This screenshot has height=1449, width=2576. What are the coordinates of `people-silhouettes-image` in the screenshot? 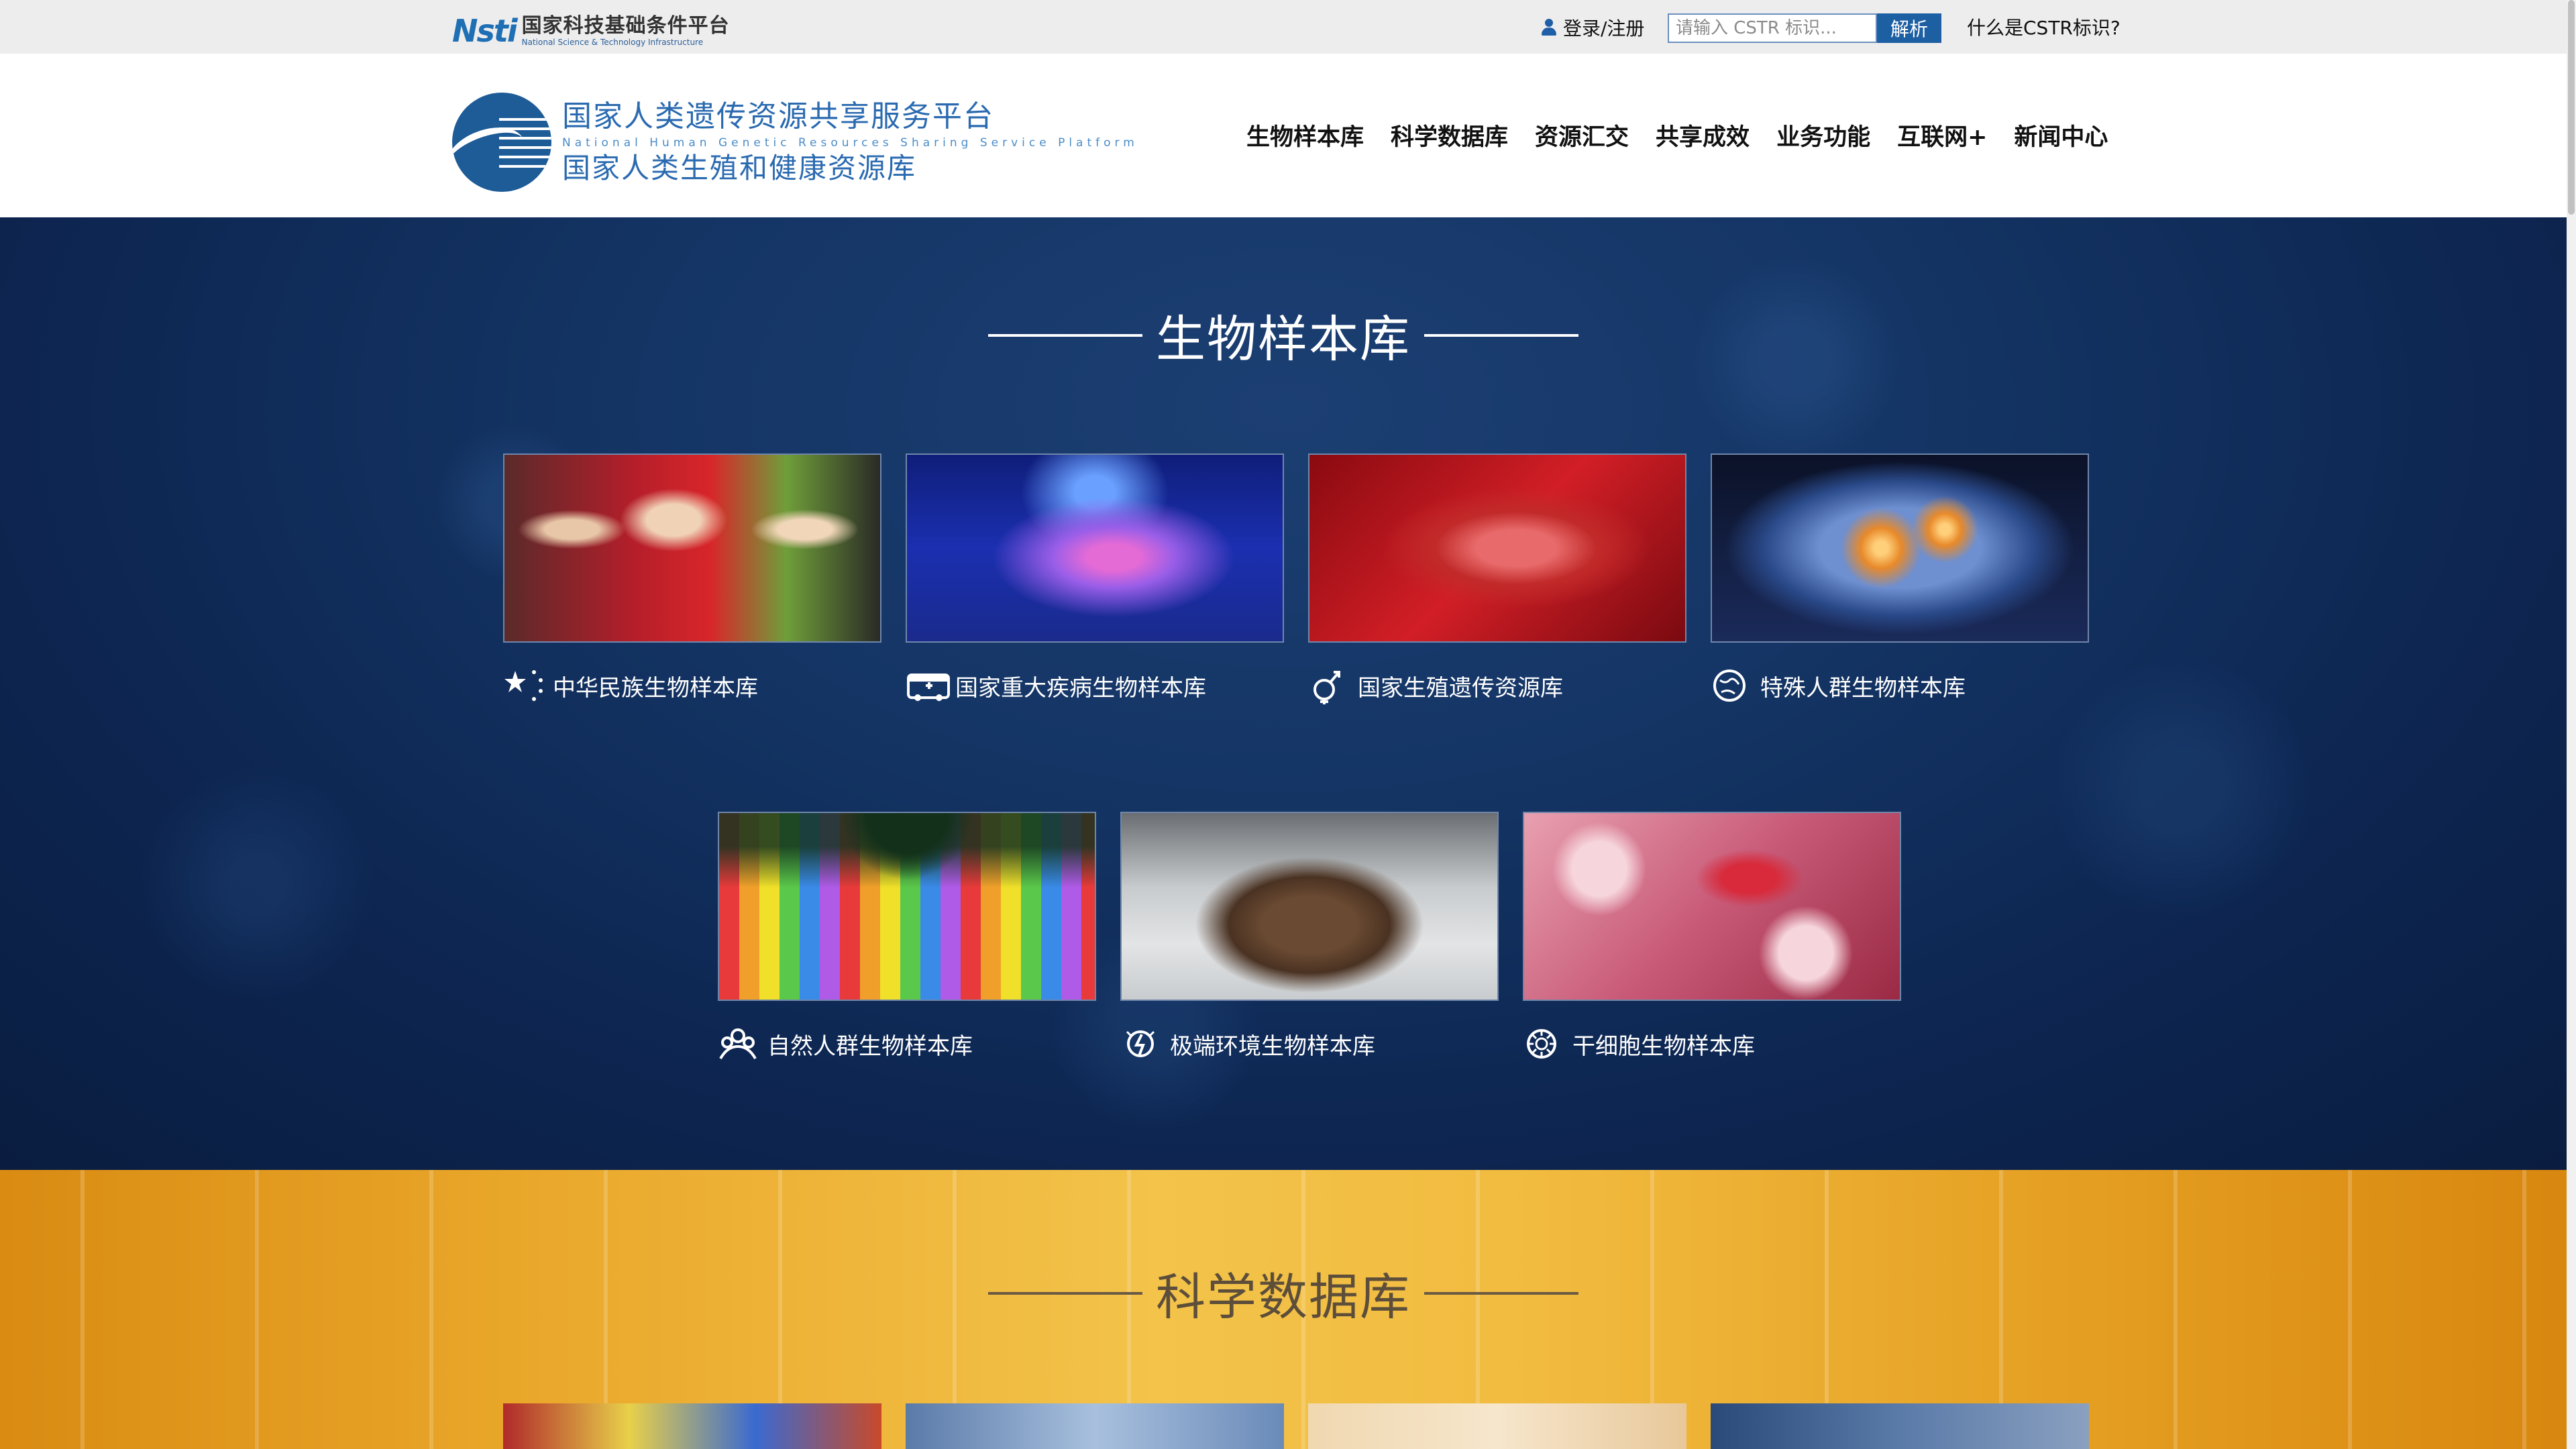 It's located at (907, 906).